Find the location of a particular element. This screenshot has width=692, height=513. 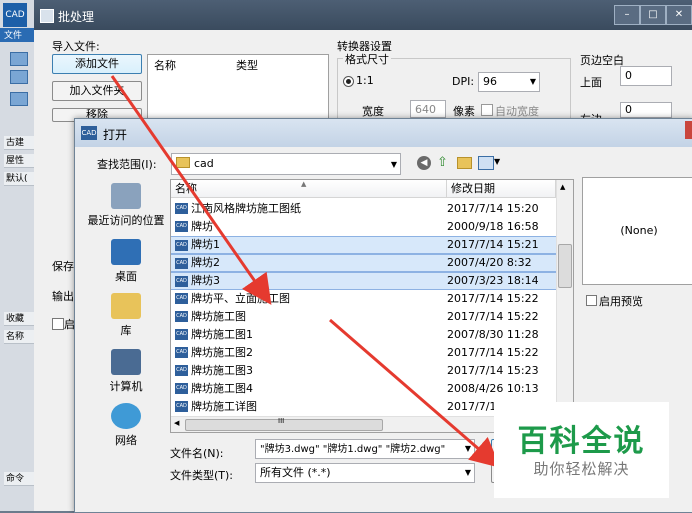

watermark: 百科全说 助你轻松解决 is located at coordinates (581, 450).